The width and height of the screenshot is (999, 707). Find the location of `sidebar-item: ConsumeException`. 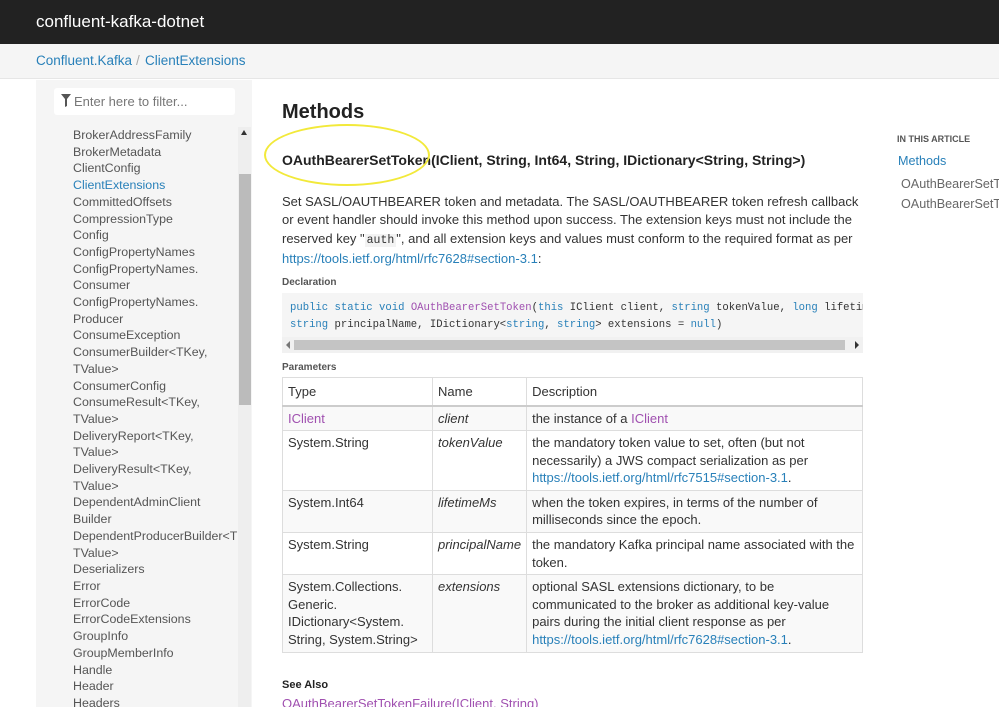

sidebar-item: ConsumeException is located at coordinates (155, 335).